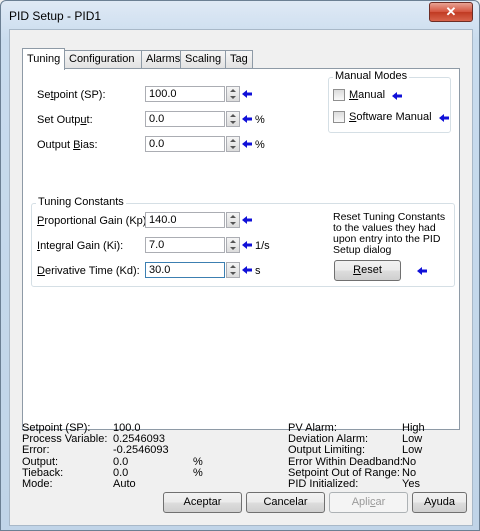  What do you see at coordinates (185, 119) in the screenshot?
I see `set-output-input: 0.0` at bounding box center [185, 119].